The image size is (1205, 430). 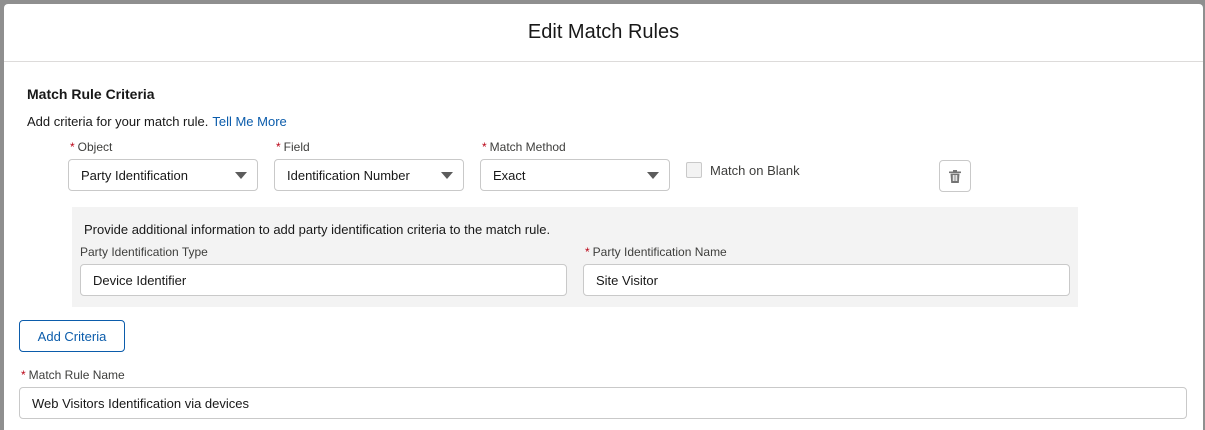 I want to click on match-on-blank-label: Match on Blank, so click(x=755, y=170).